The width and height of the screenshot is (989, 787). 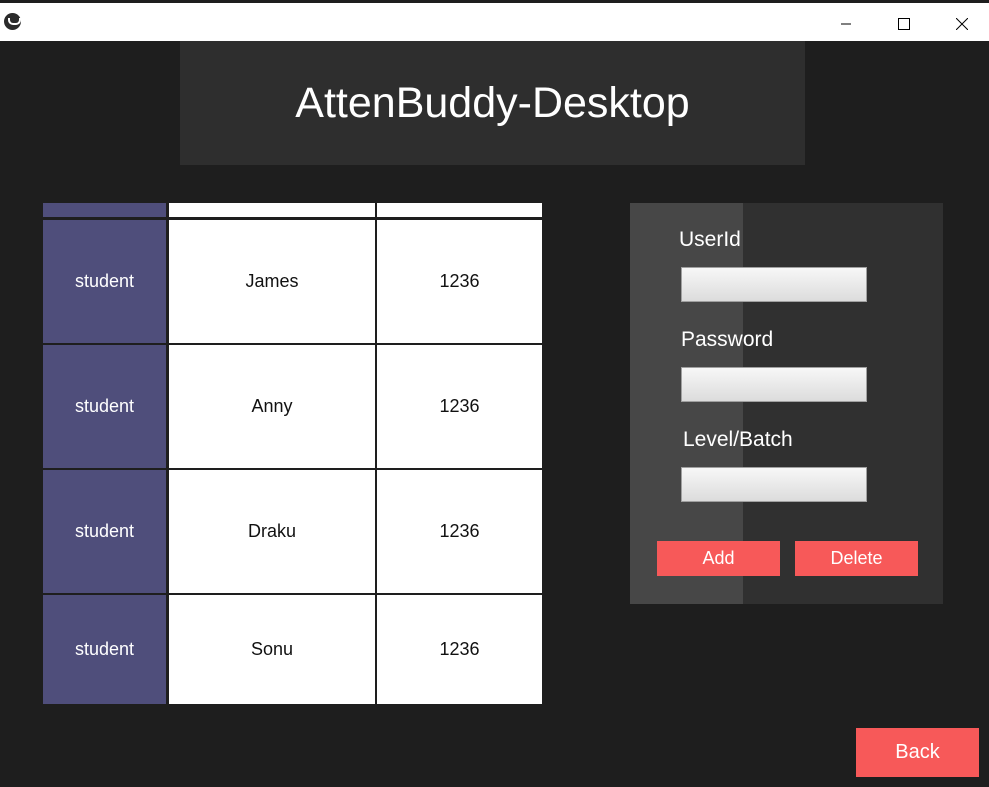 I want to click on header-banner: AttenBuddy-Desktop, so click(x=492, y=103).